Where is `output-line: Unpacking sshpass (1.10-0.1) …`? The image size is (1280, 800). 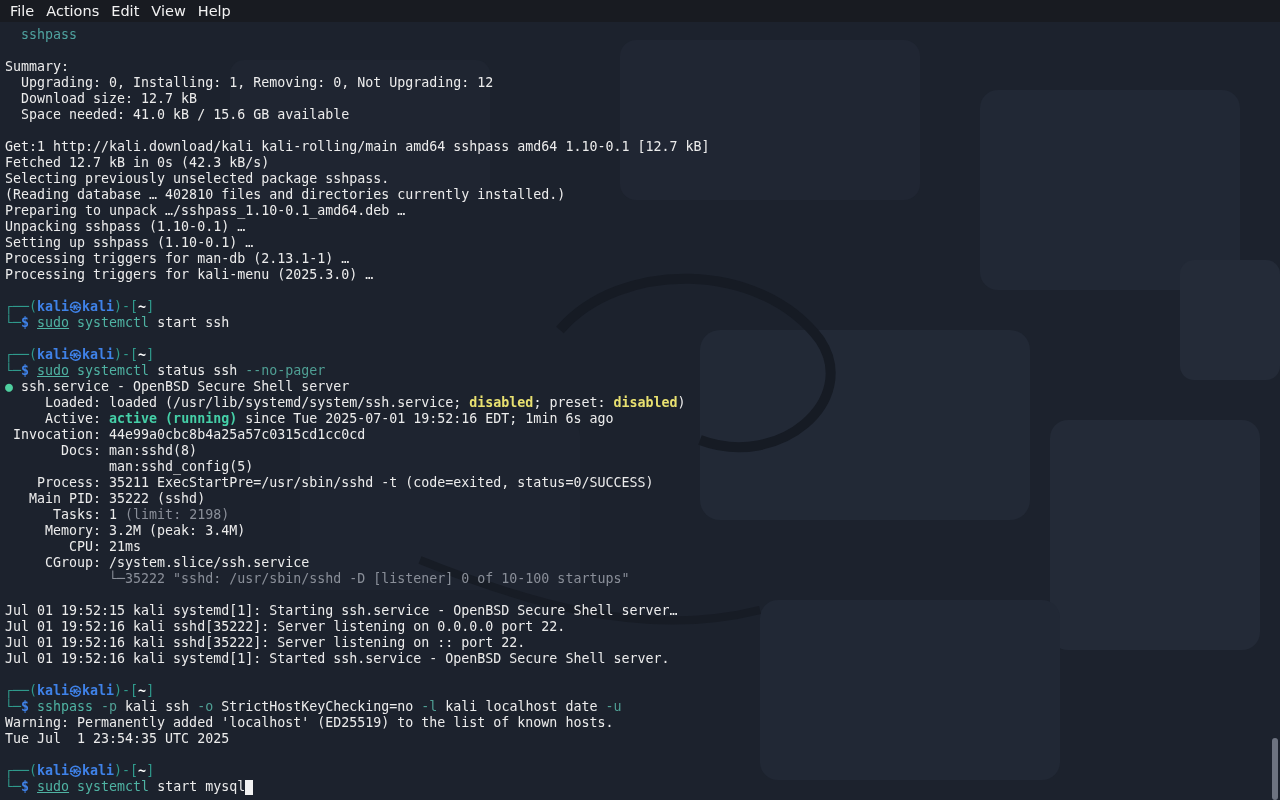 output-line: Unpacking sshpass (1.10-0.1) … is located at coordinates (125, 227).